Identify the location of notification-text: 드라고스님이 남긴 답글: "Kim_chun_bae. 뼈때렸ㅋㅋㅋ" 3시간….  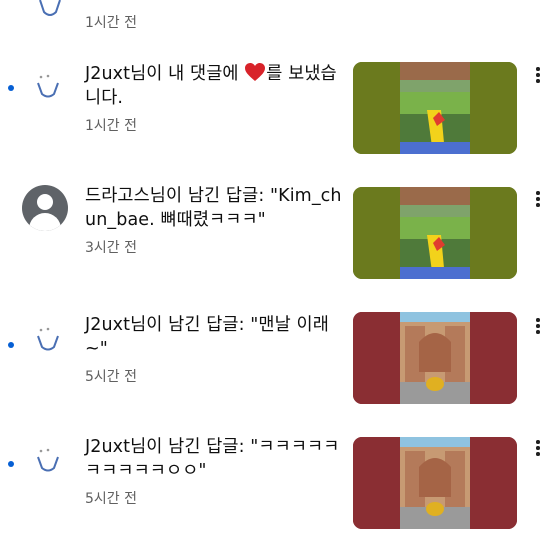
(217, 221).